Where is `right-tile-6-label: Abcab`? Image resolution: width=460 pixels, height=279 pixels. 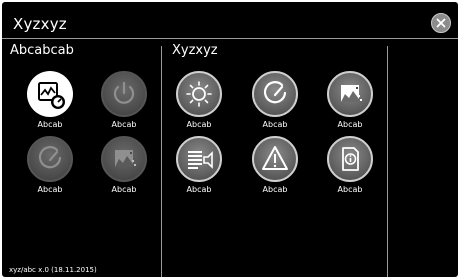 right-tile-6-label: Abcab is located at coordinates (350, 189).